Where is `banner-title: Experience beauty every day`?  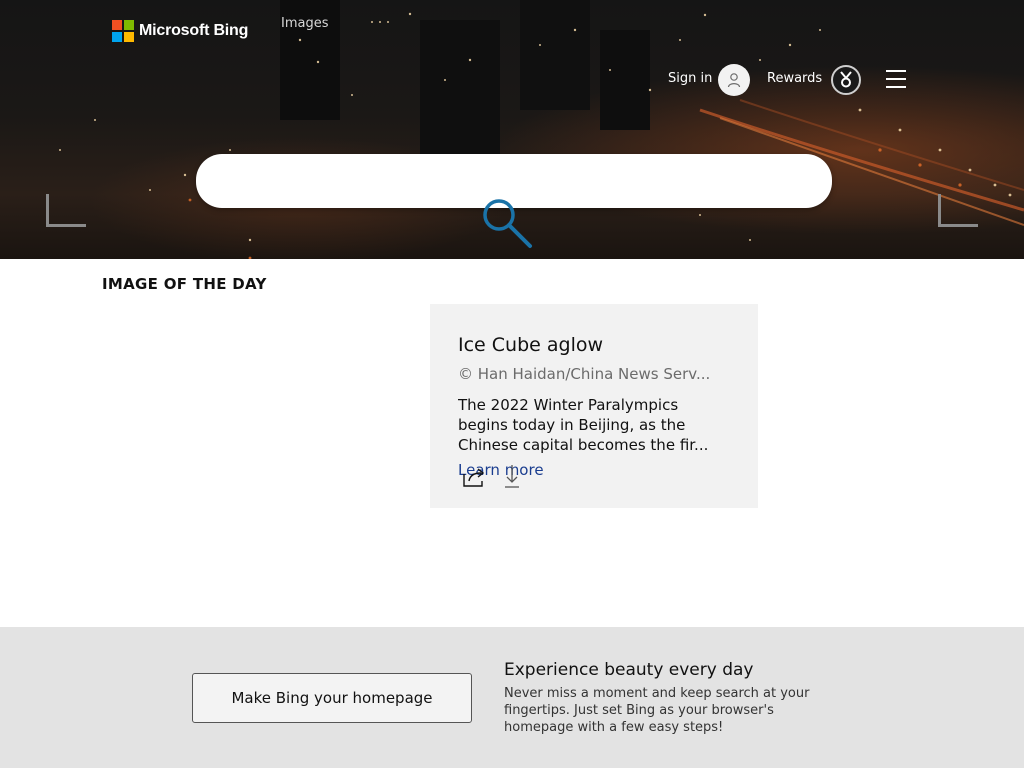 banner-title: Experience beauty every day is located at coordinates (629, 670).